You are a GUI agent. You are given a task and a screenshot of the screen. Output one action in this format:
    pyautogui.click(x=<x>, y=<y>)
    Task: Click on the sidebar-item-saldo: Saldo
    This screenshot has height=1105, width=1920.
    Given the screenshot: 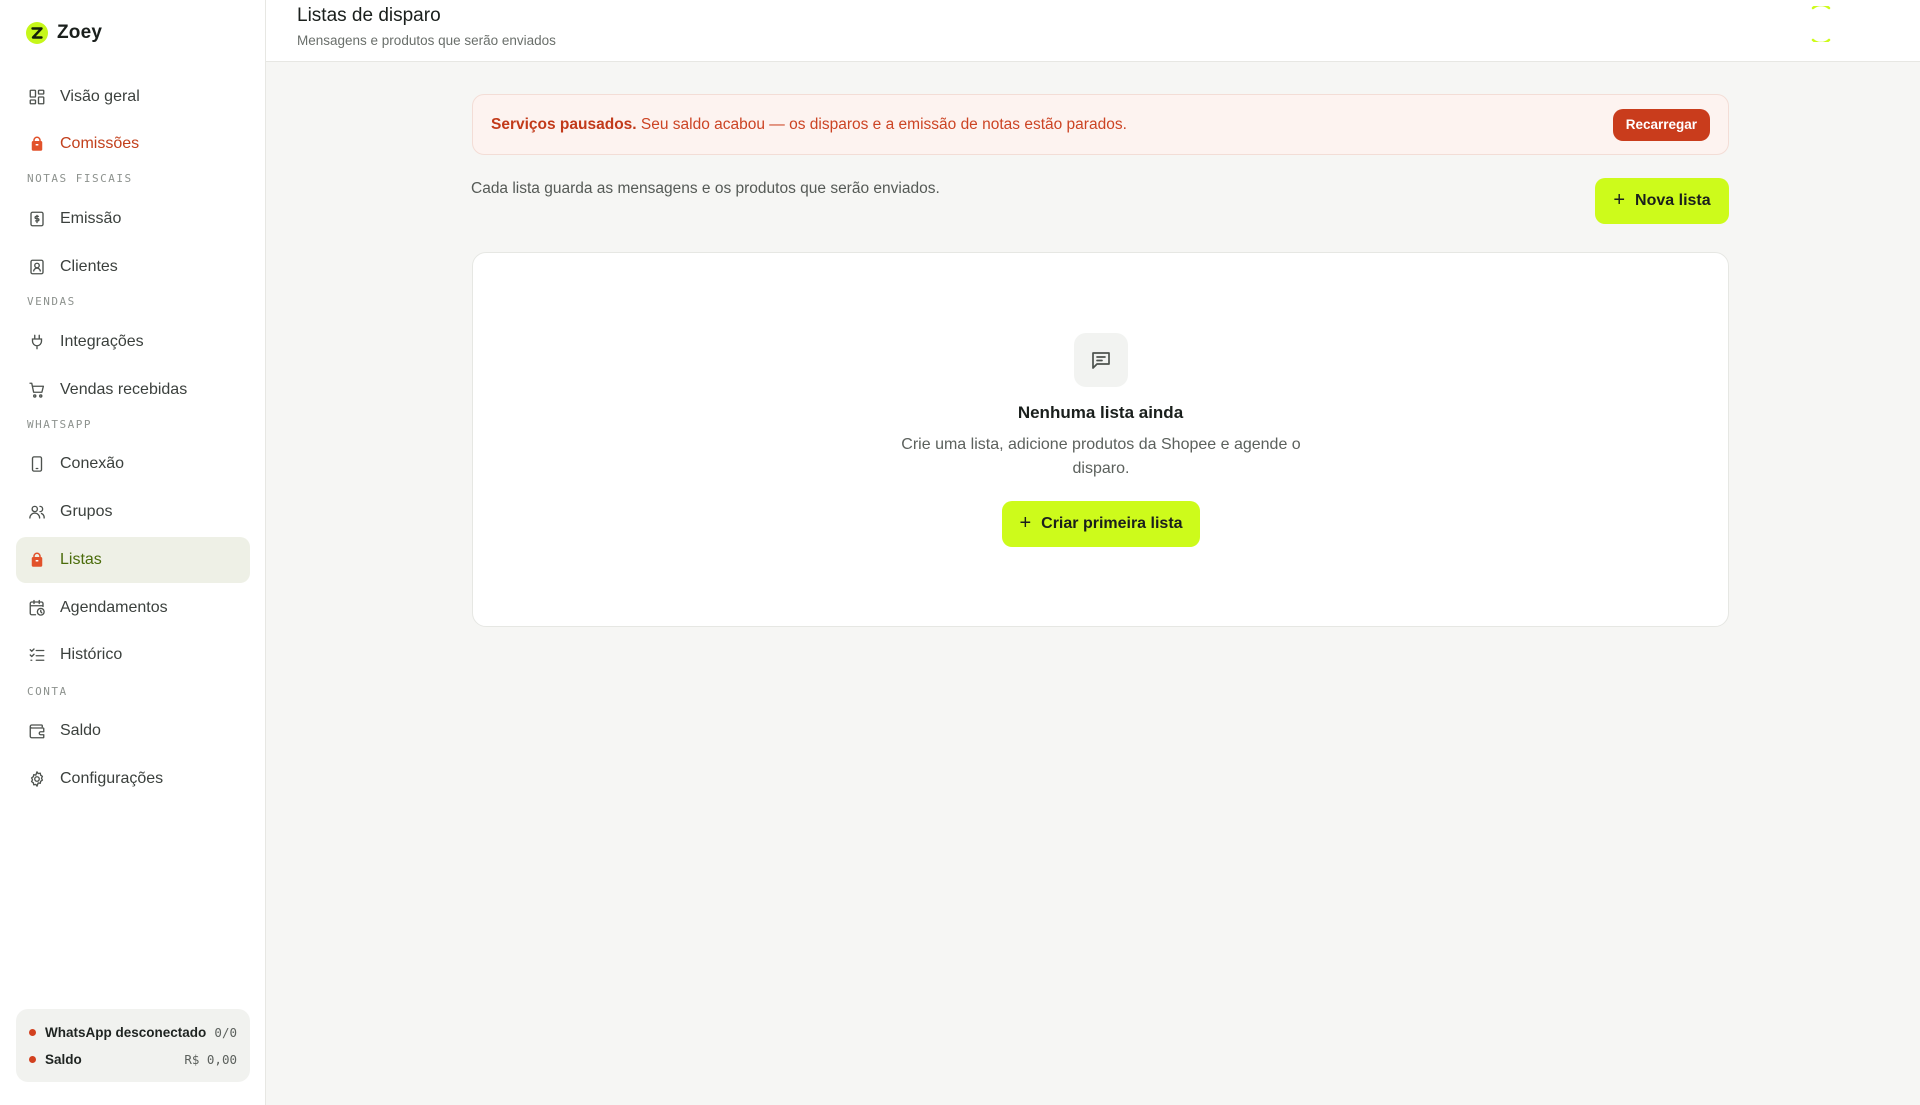 What is the action you would take?
    pyautogui.click(x=133, y=731)
    